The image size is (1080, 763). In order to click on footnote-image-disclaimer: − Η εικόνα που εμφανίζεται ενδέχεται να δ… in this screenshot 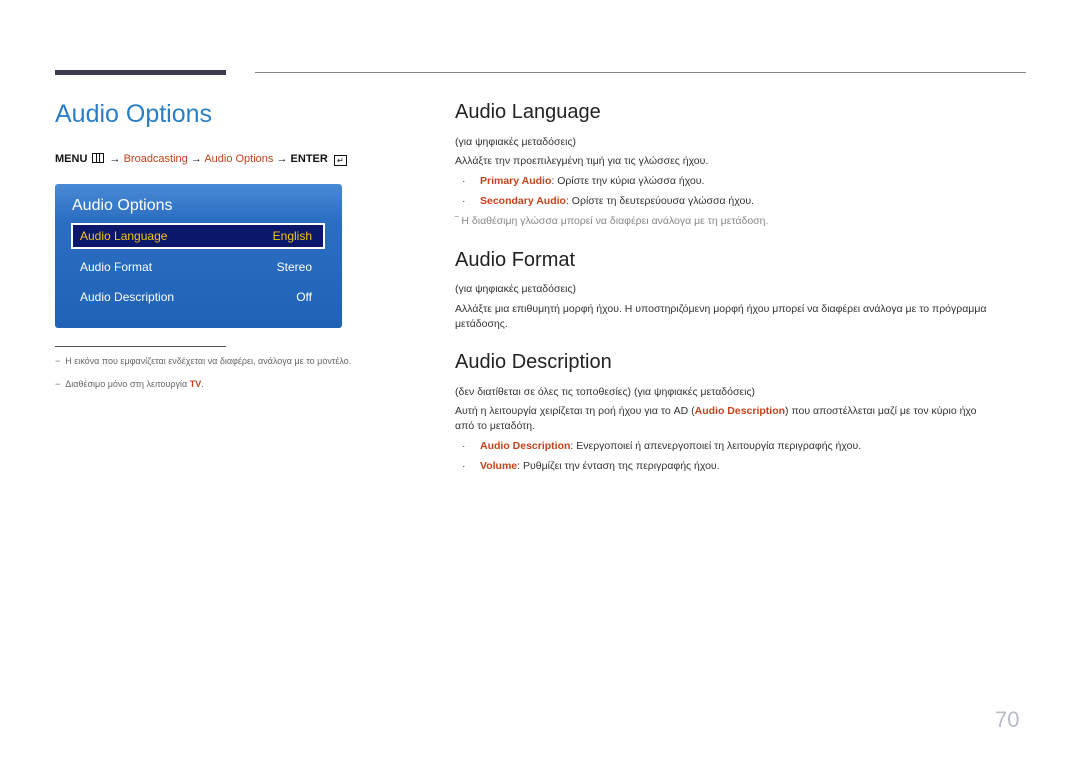, I will do `click(203, 361)`.